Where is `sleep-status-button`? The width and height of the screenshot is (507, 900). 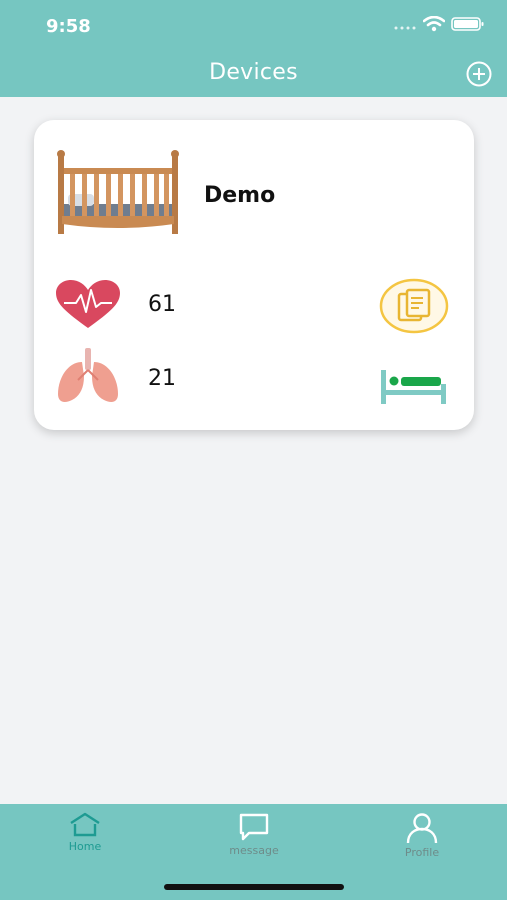
sleep-status-button is located at coordinates (414, 386).